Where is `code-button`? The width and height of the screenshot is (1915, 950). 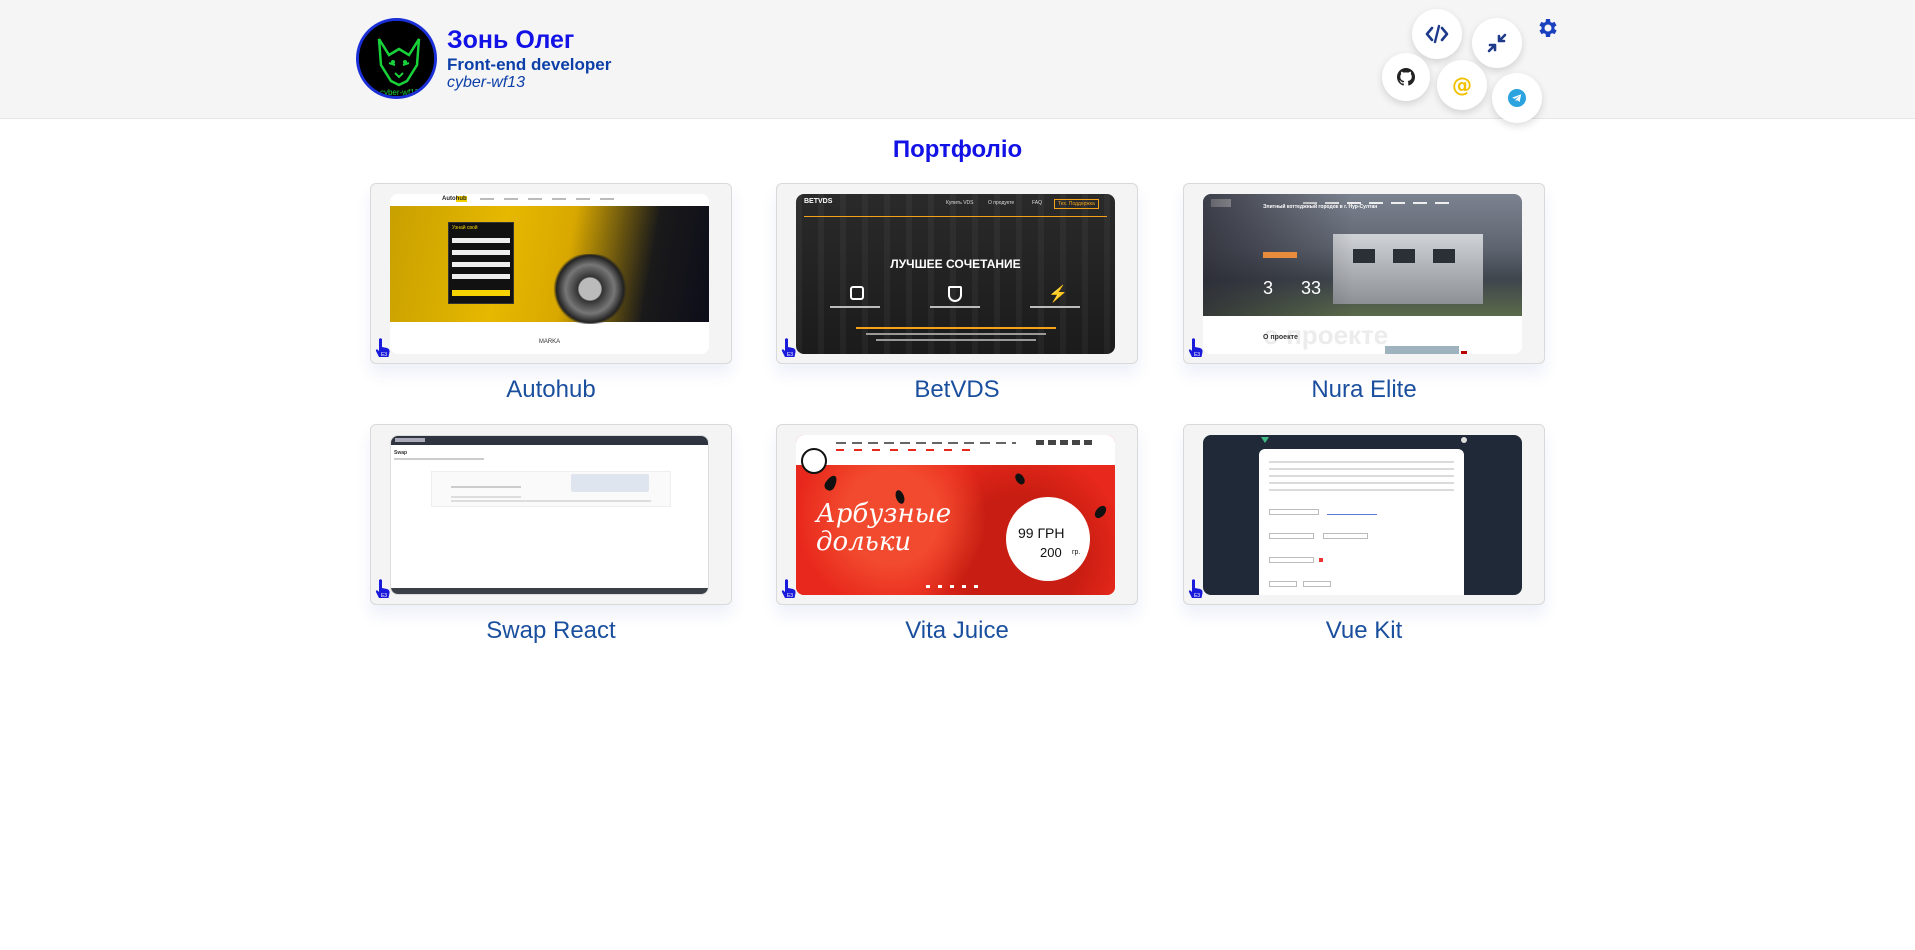 code-button is located at coordinates (1437, 34).